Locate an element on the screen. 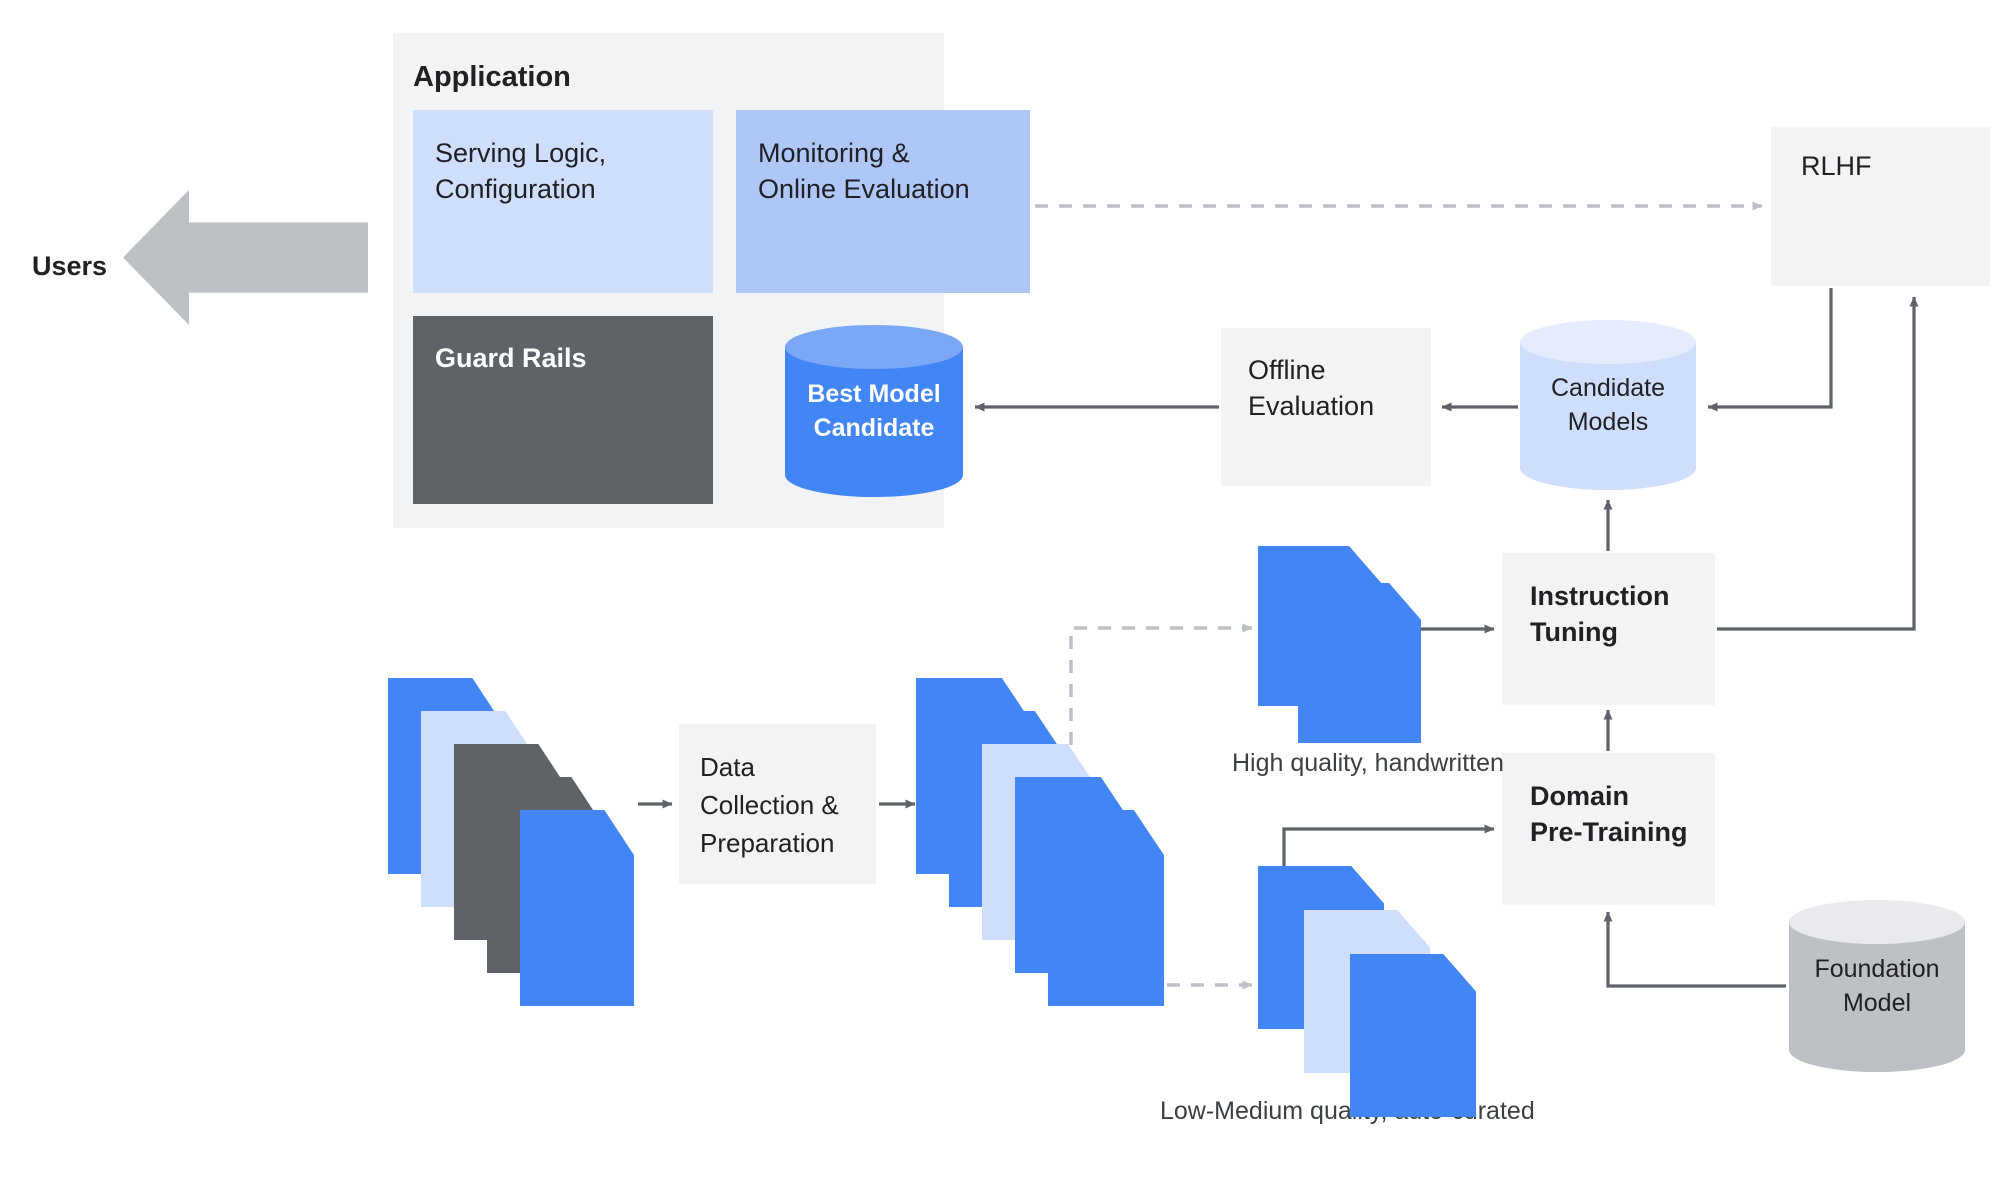 The image size is (2006, 1192). users-label: Users is located at coordinates (70, 266).